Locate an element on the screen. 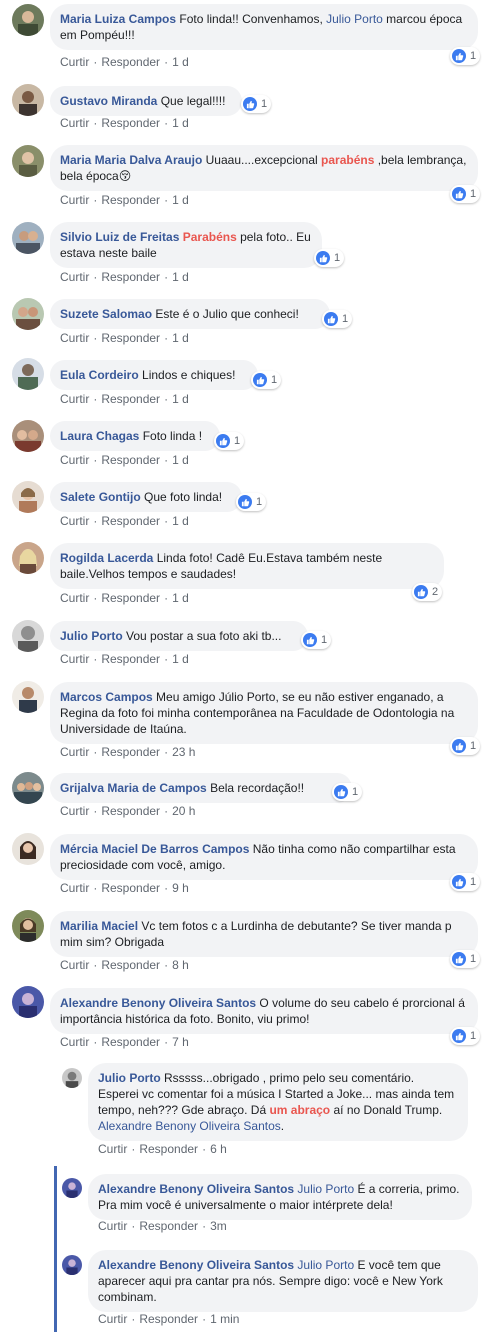  timestamp: 7 h is located at coordinates (180, 1042).